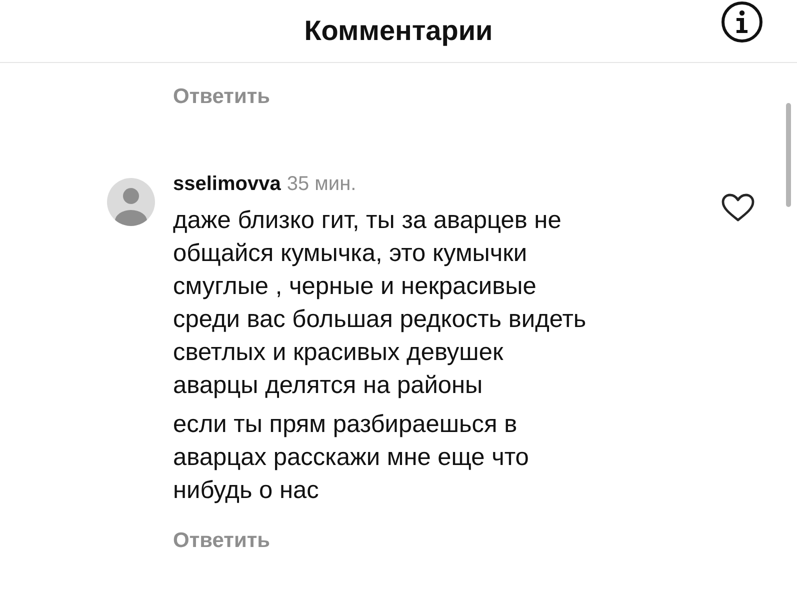  Describe the element at coordinates (738, 208) in the screenshot. I see `heart-icon` at that location.